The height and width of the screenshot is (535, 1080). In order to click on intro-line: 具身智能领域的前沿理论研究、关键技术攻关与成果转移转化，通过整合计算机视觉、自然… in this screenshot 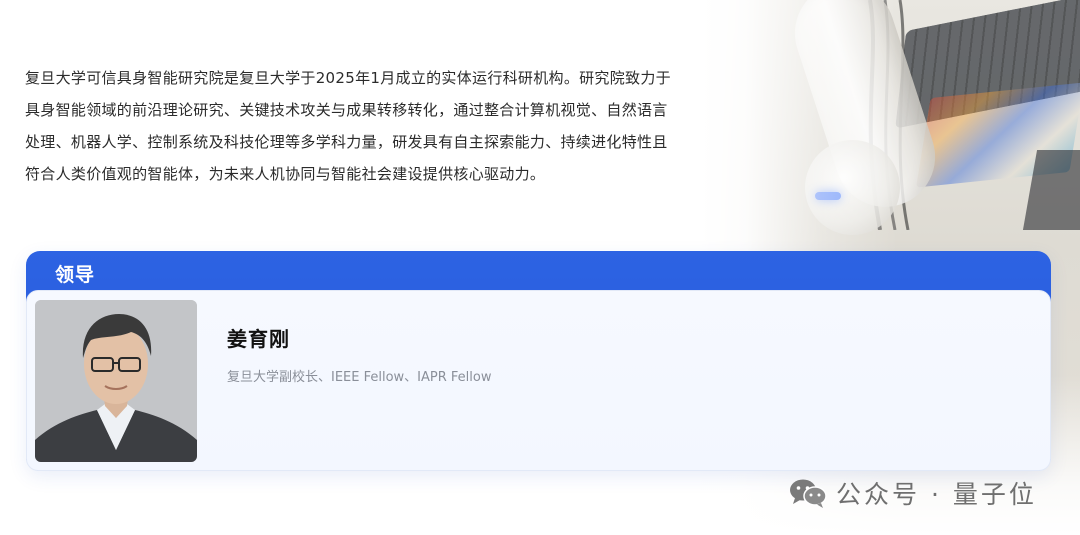, I will do `click(346, 110)`.